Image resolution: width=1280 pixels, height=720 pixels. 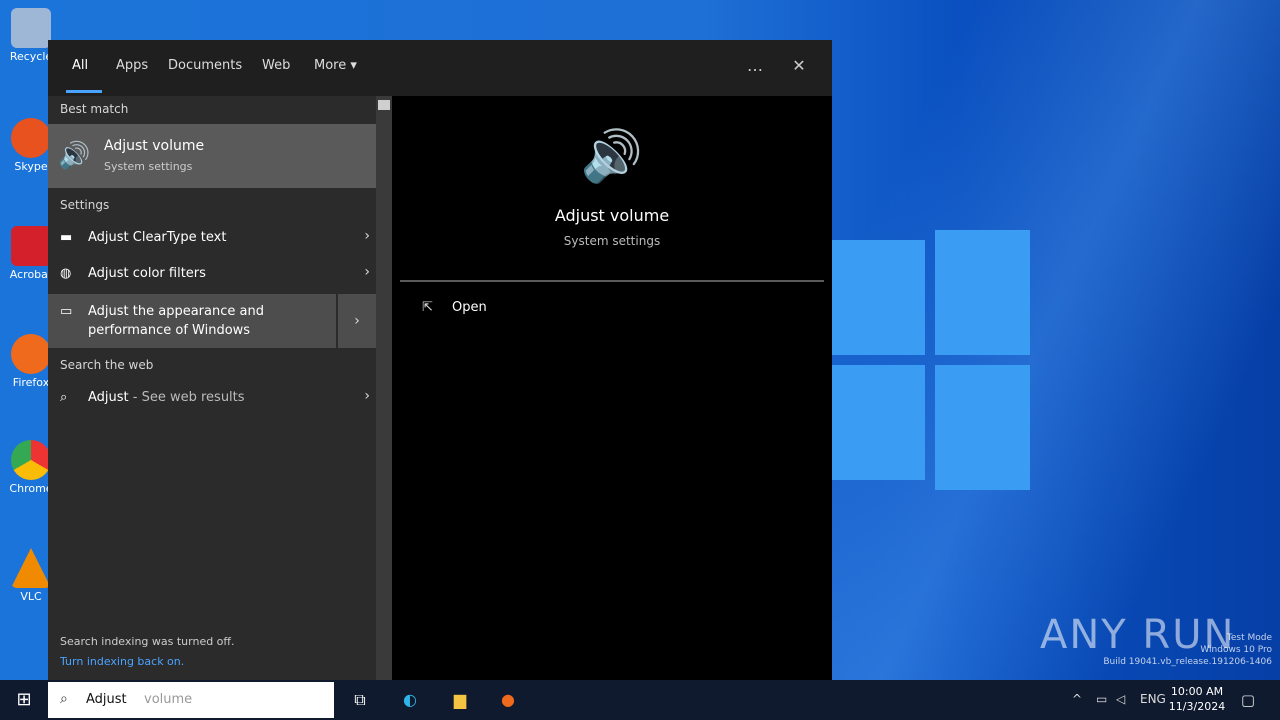 What do you see at coordinates (1197, 699) in the screenshot?
I see `clock: 10:00 AM 11/3/2024` at bounding box center [1197, 699].